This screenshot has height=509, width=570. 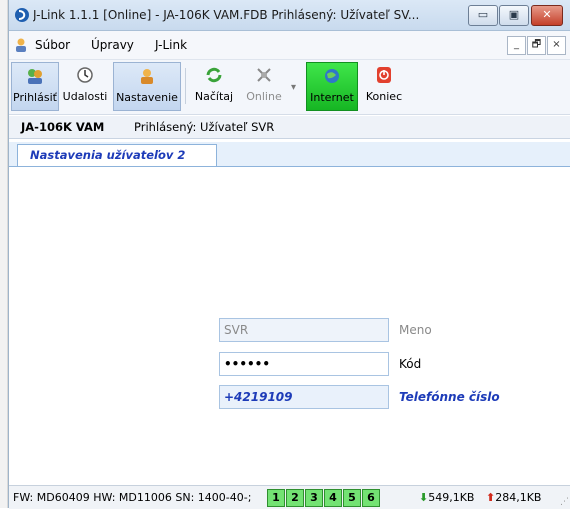 What do you see at coordinates (117, 155) in the screenshot?
I see `tab-user-settings: Nastavenia užívateľov 2` at bounding box center [117, 155].